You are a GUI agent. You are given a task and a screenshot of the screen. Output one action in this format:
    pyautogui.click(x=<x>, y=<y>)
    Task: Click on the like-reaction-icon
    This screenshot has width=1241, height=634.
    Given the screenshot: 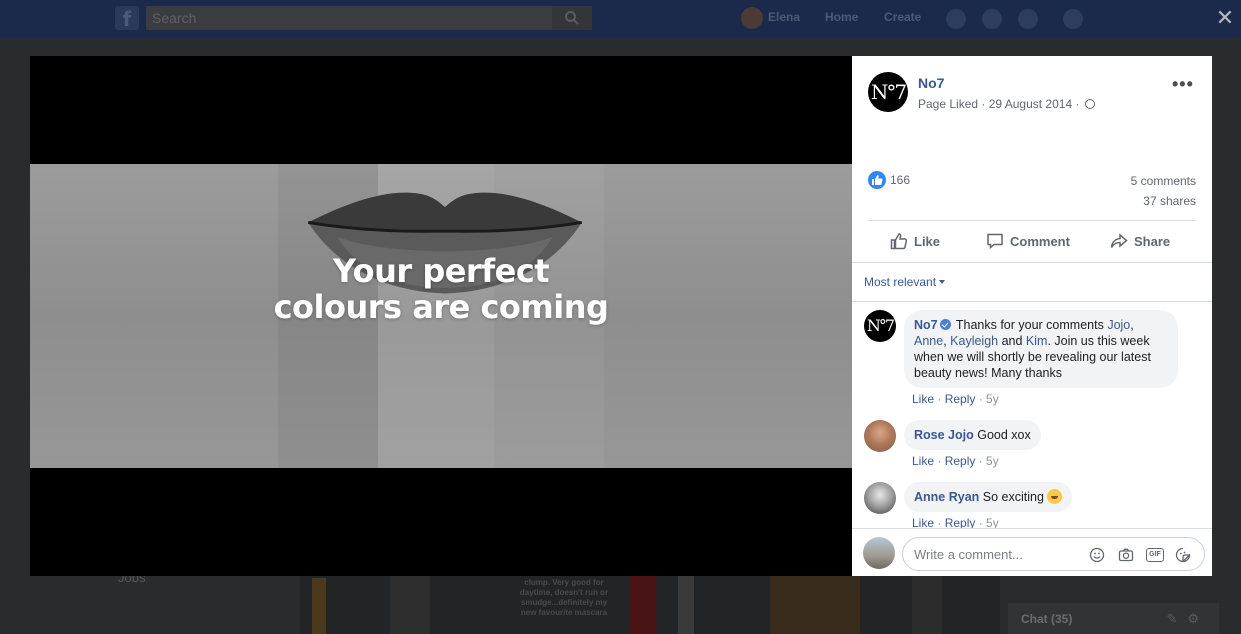 What is the action you would take?
    pyautogui.click(x=877, y=180)
    